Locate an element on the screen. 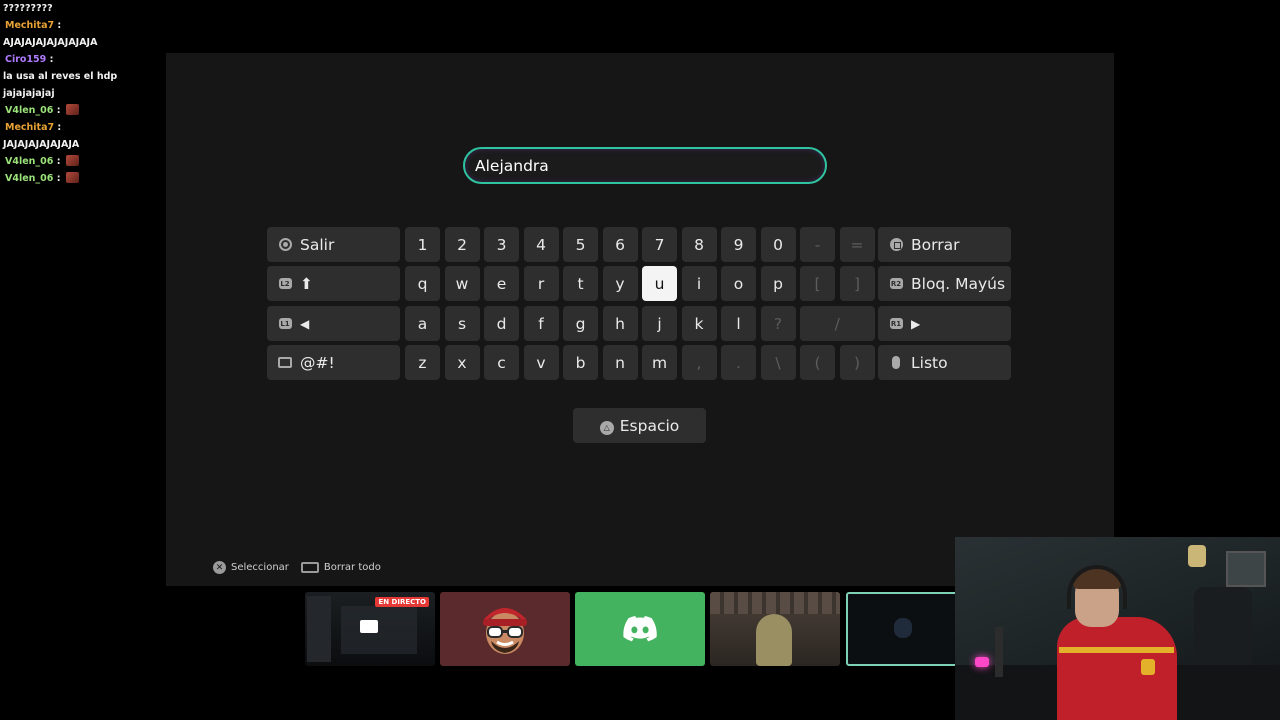 This screenshot has height=720, width=1280. selected-dark-thumbnail is located at coordinates (903, 629).